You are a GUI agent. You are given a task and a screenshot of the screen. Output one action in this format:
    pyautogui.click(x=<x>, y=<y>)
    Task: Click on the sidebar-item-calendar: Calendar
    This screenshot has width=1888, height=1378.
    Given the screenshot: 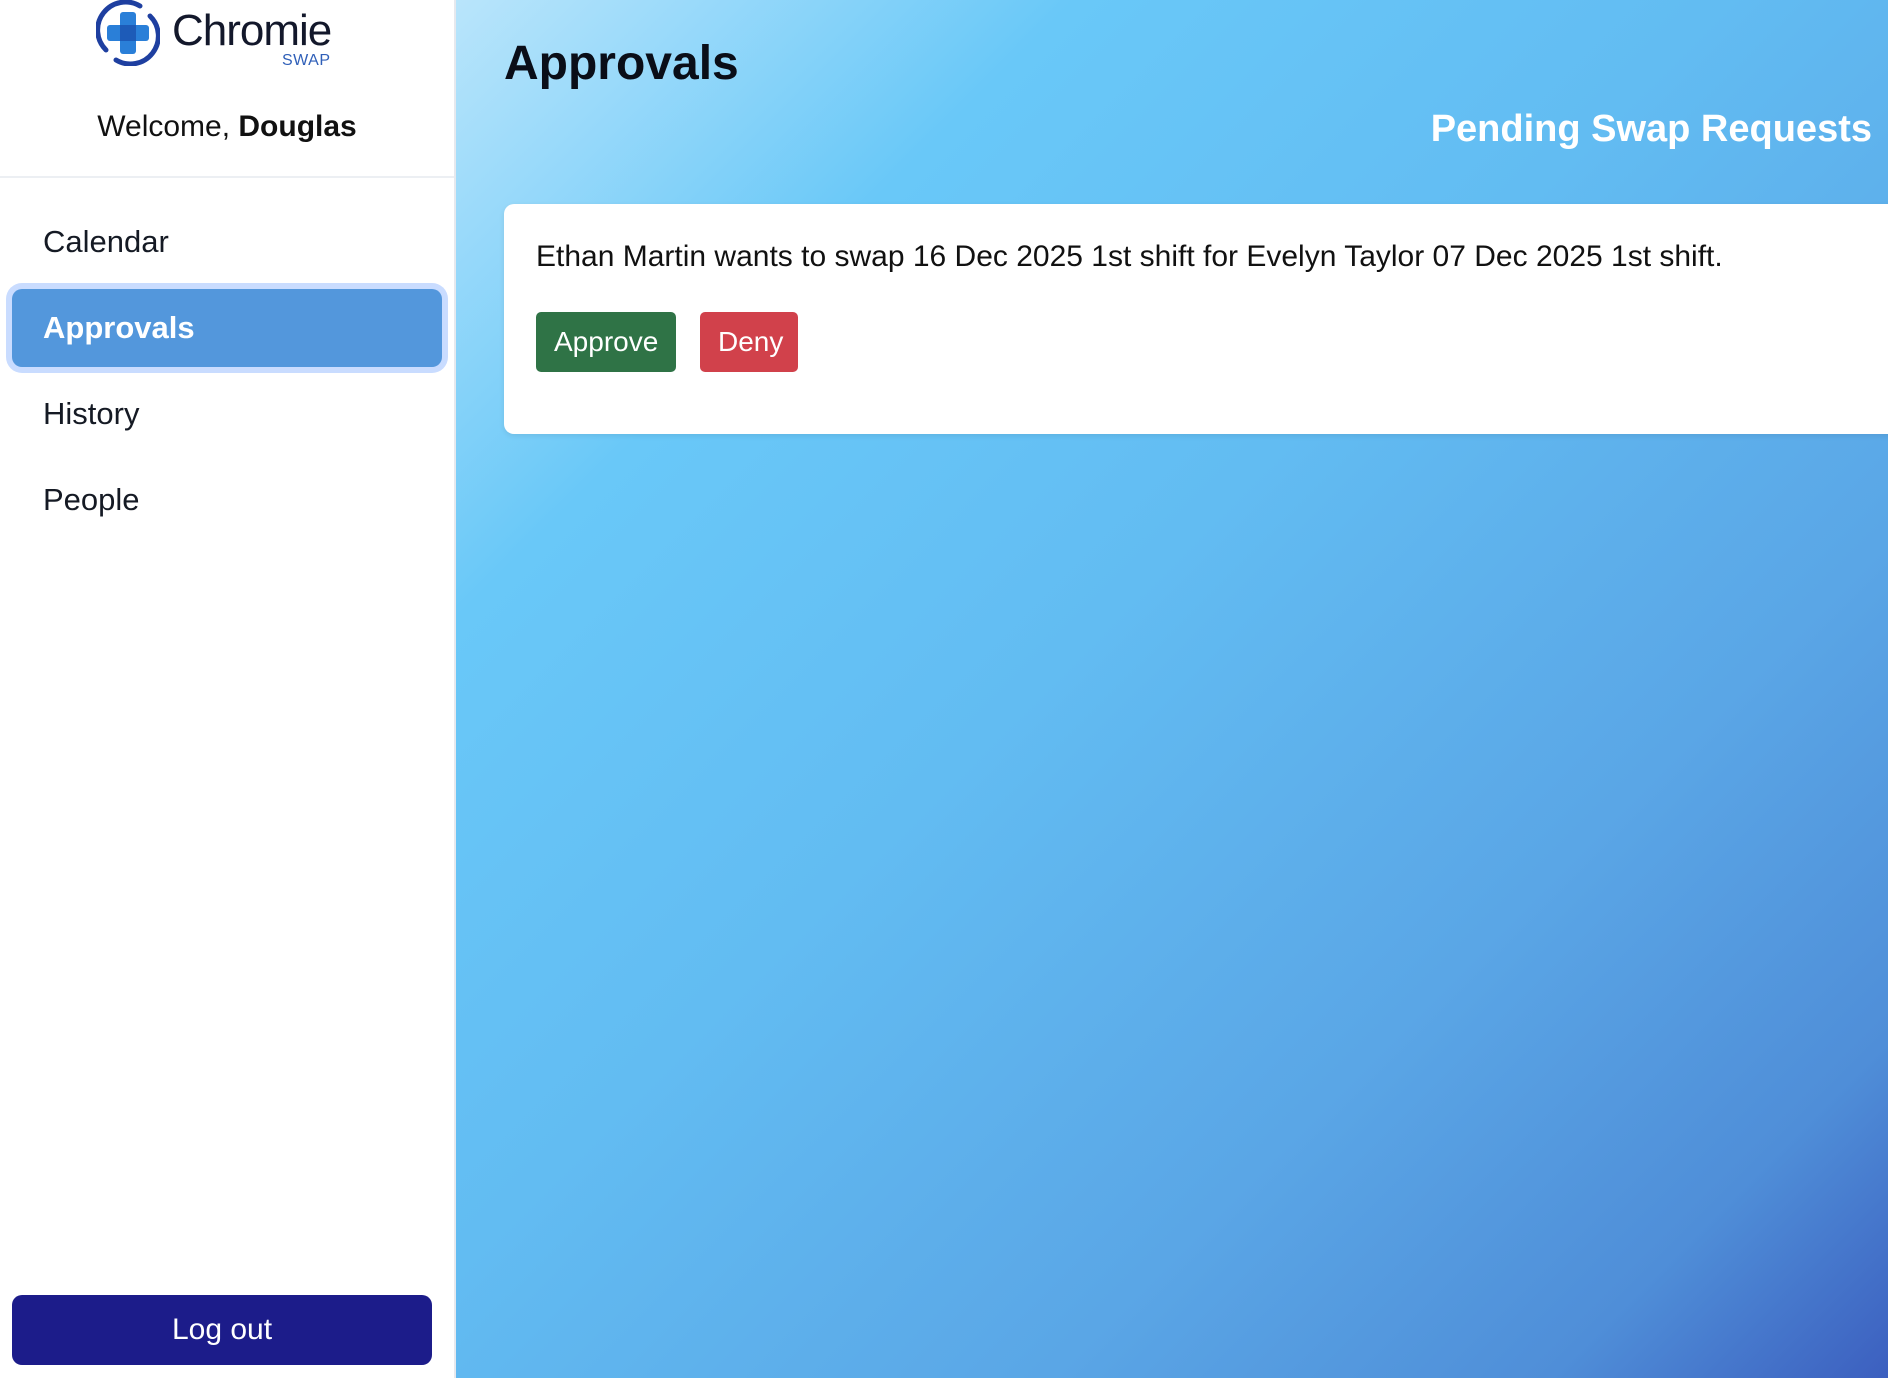 What is the action you would take?
    pyautogui.click(x=227, y=242)
    